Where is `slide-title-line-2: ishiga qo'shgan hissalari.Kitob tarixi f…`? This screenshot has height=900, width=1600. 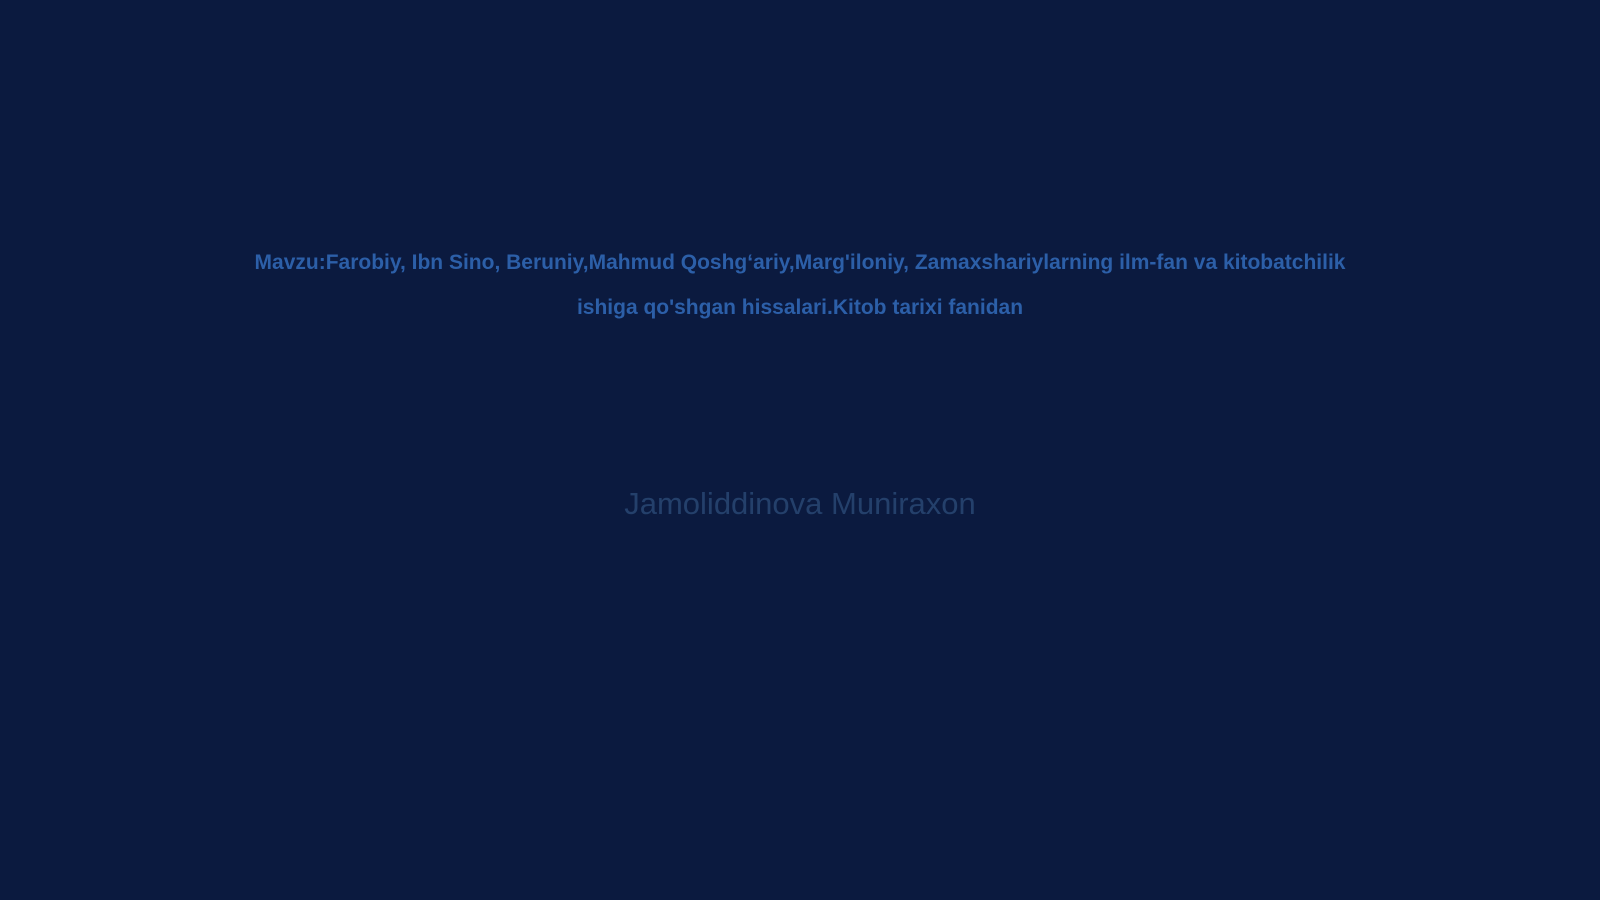 slide-title-line-2: ishiga qo'shgan hissalari.Kitob tarixi f… is located at coordinates (800, 307).